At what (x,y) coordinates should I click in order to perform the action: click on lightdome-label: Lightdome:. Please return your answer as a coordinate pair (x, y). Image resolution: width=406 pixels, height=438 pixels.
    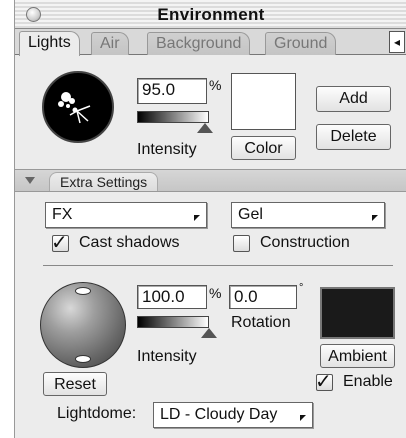
    Looking at the image, I should click on (97, 413).